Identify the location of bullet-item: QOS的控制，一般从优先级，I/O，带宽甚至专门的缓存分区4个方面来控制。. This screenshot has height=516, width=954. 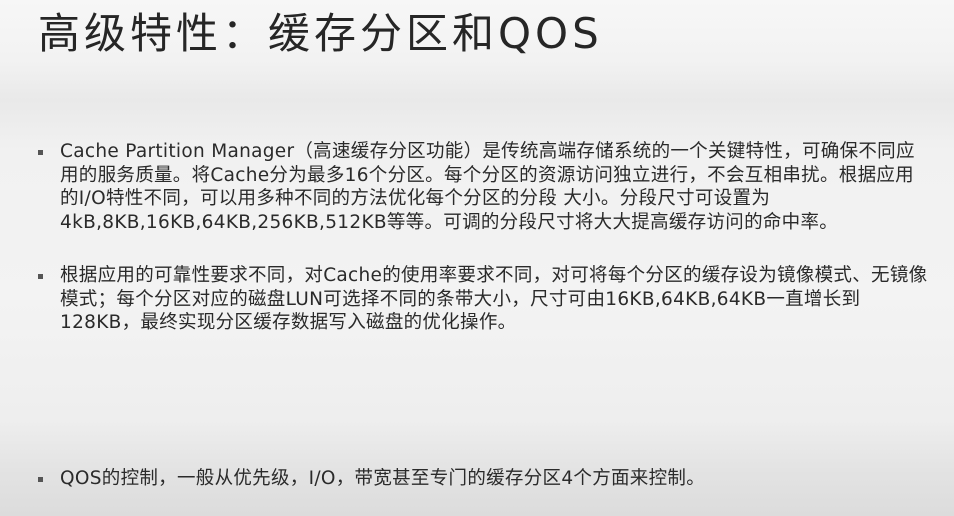
(482, 479).